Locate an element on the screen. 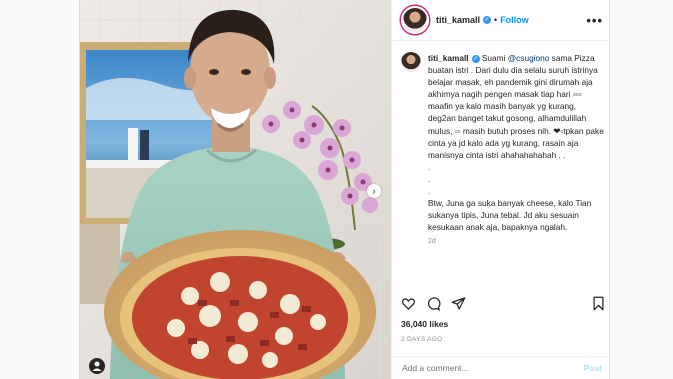 This screenshot has height=379, width=673. more-options-icon: ••• is located at coordinates (594, 20).